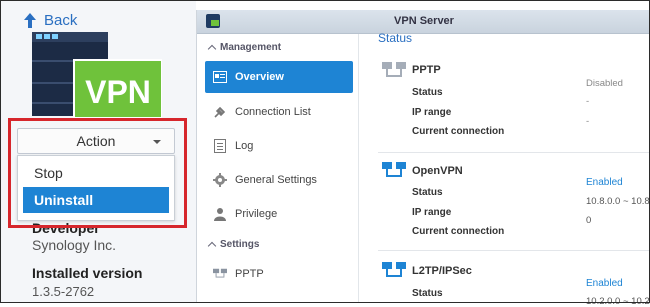  Describe the element at coordinates (220, 214) in the screenshot. I see `user-icon` at that location.